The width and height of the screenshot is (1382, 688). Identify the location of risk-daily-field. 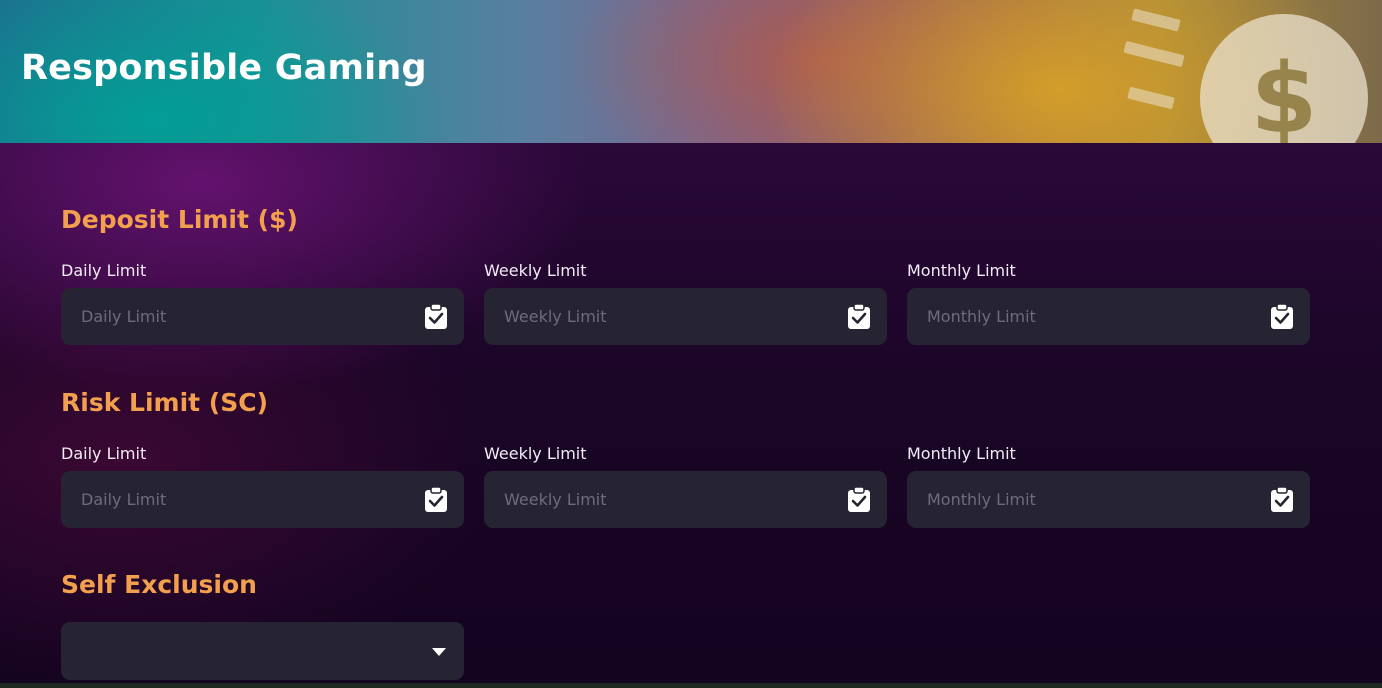
(262, 499).